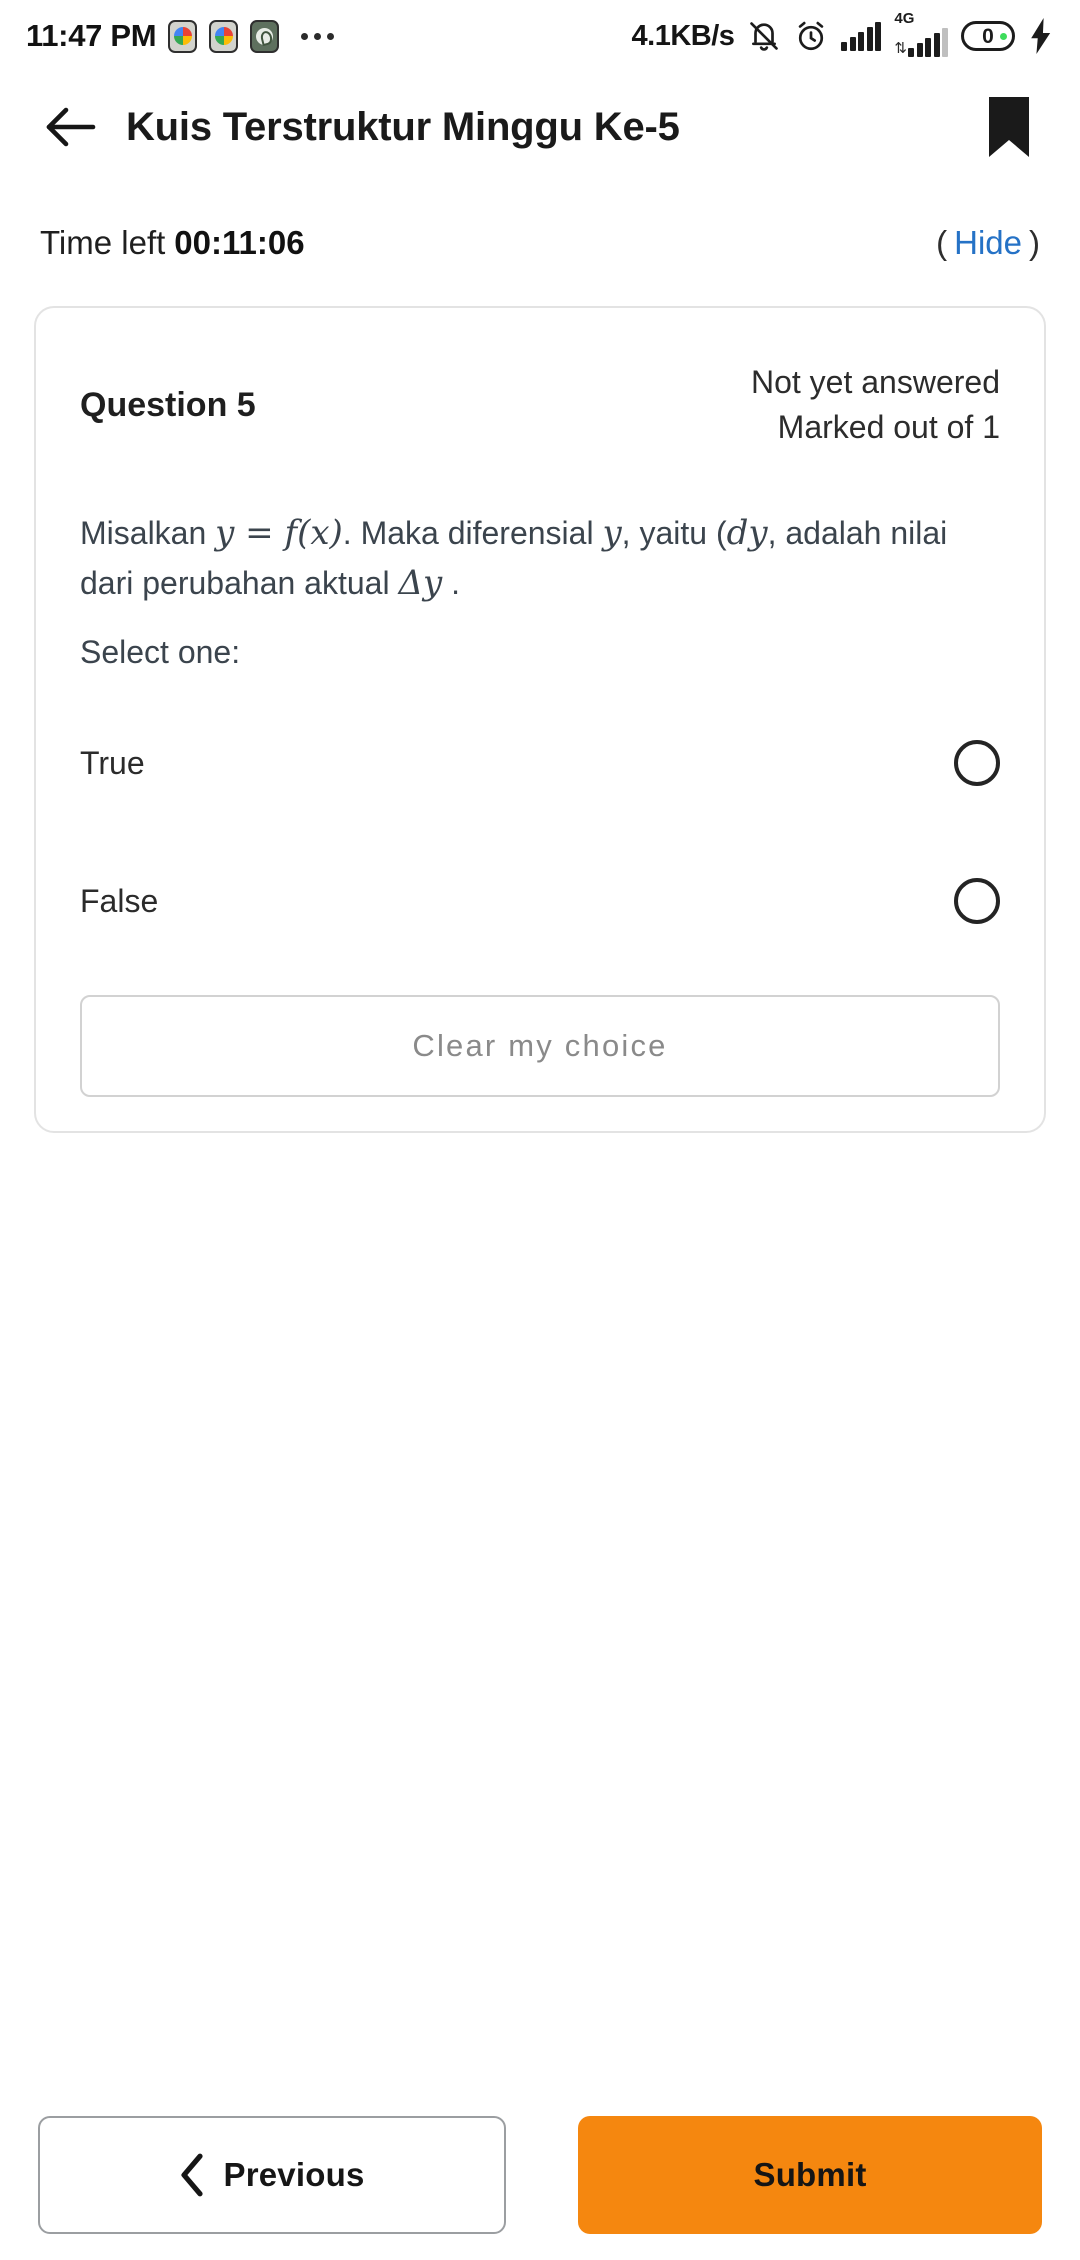  I want to click on submit-button: Submit, so click(810, 2175).